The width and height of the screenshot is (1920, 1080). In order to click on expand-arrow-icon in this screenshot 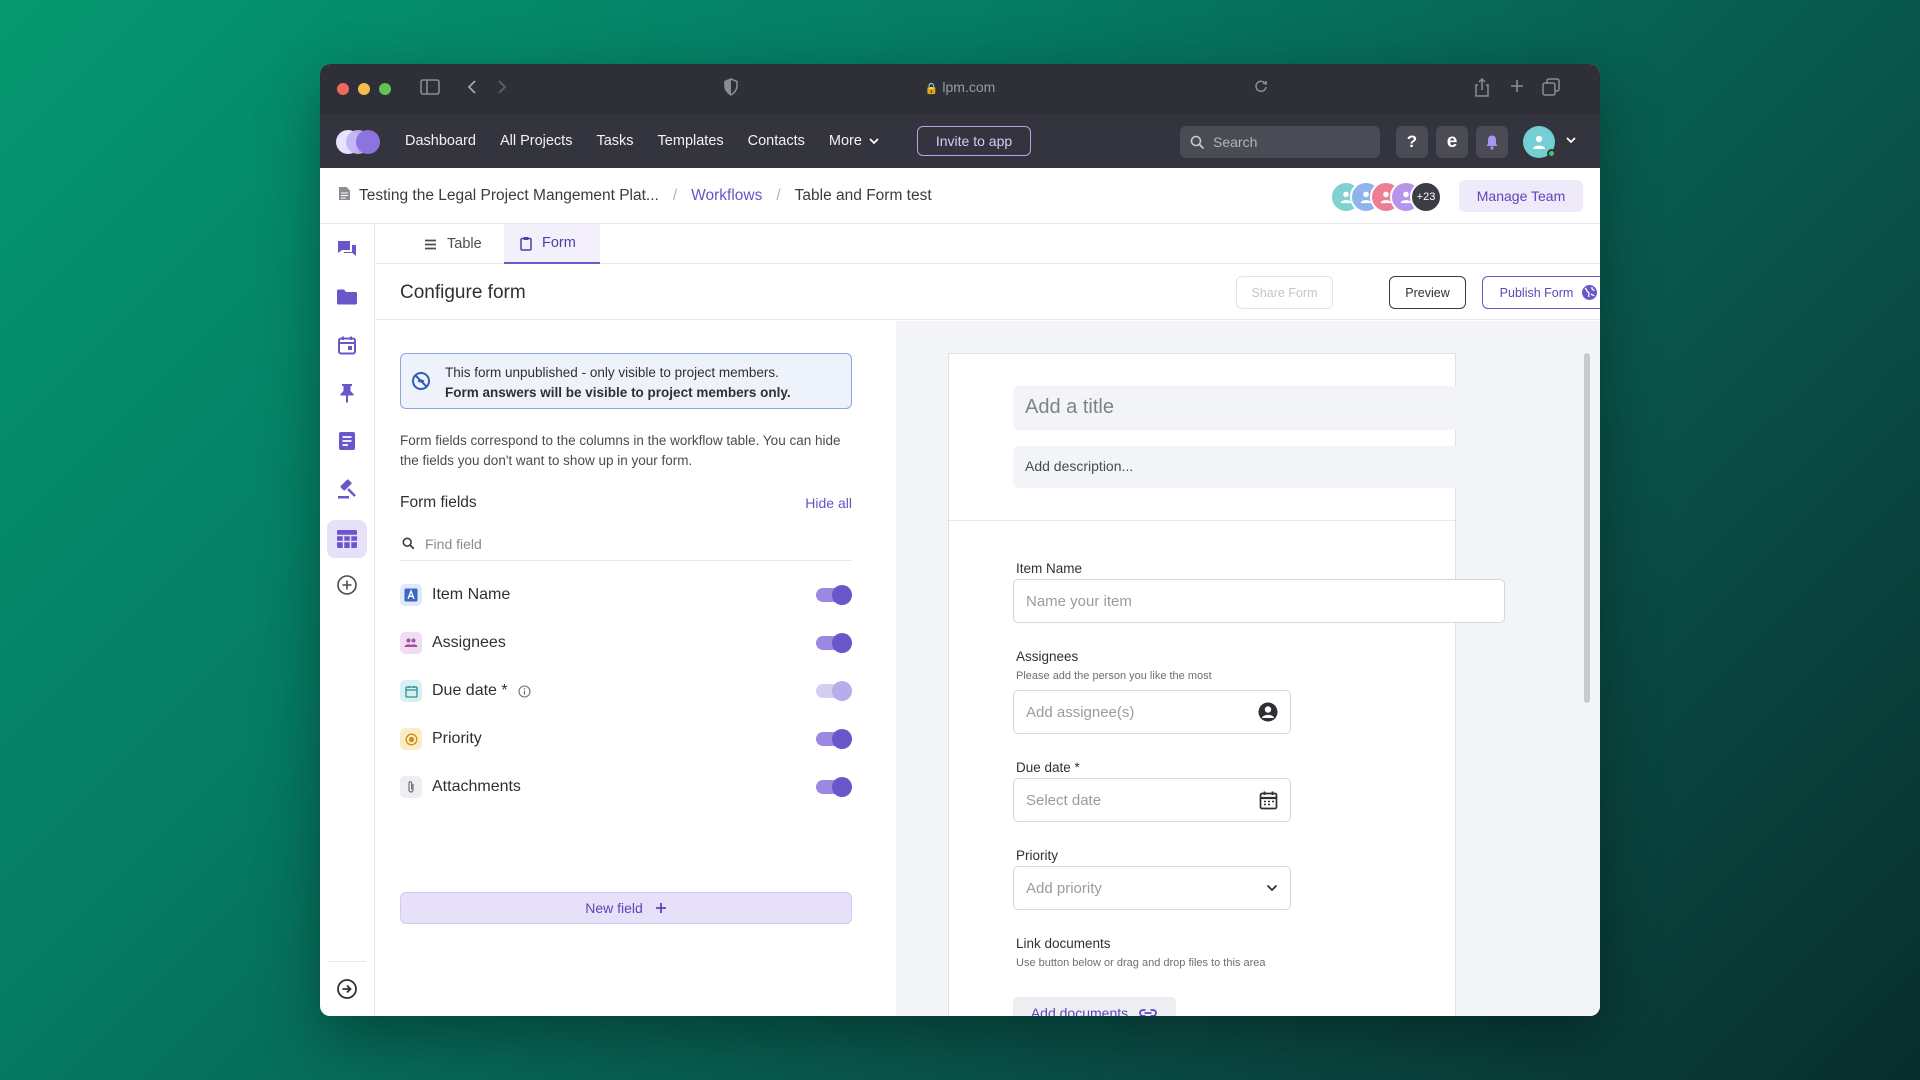, I will do `click(347, 989)`.